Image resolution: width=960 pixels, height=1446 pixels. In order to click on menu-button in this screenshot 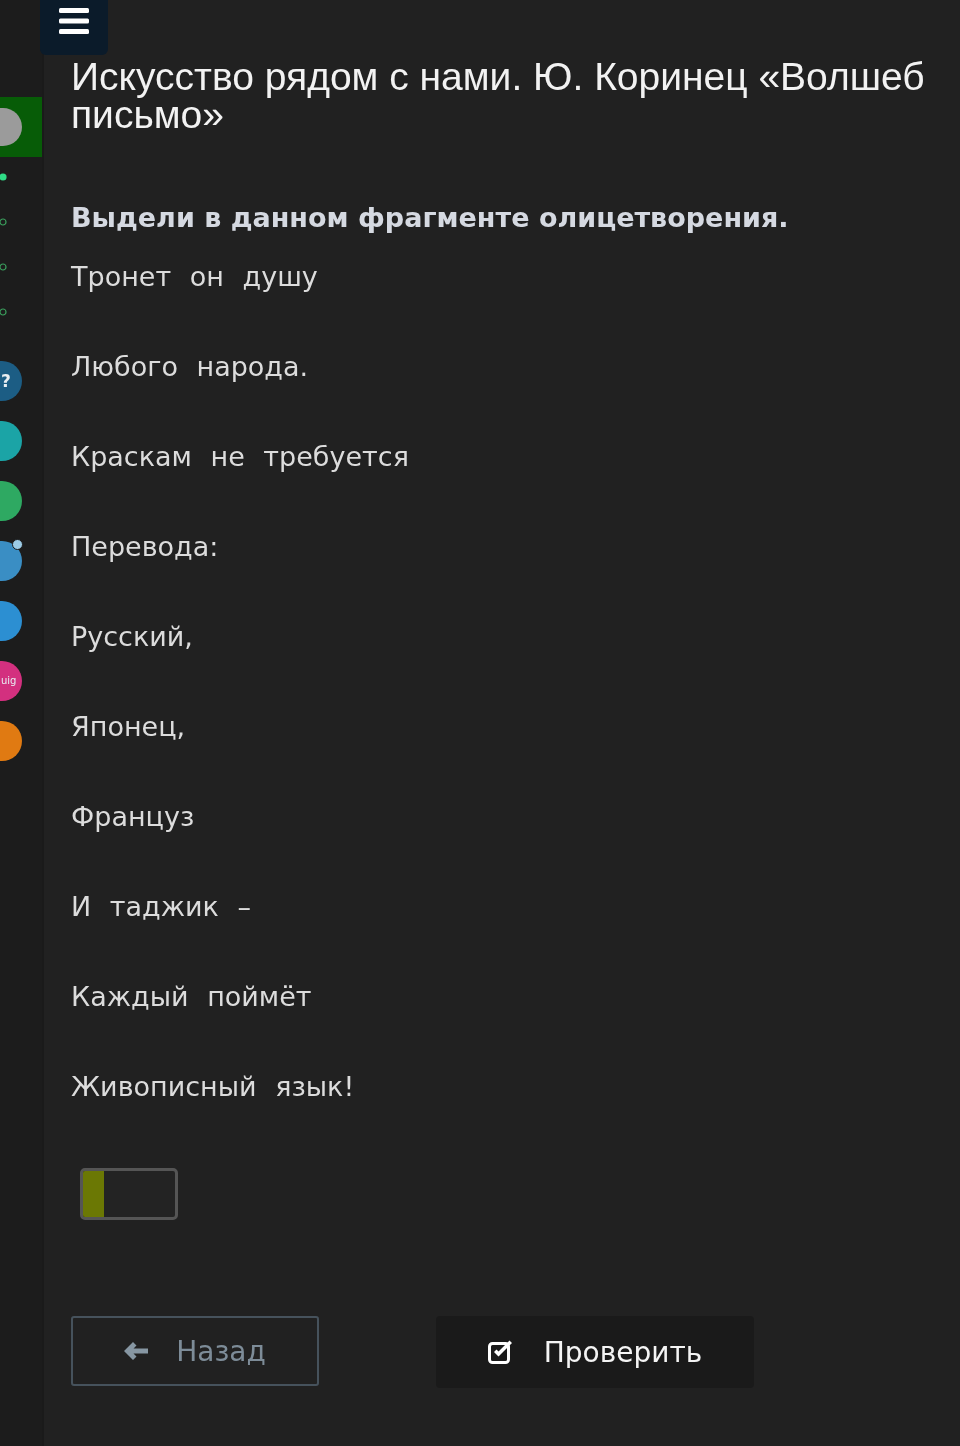, I will do `click(74, 27)`.